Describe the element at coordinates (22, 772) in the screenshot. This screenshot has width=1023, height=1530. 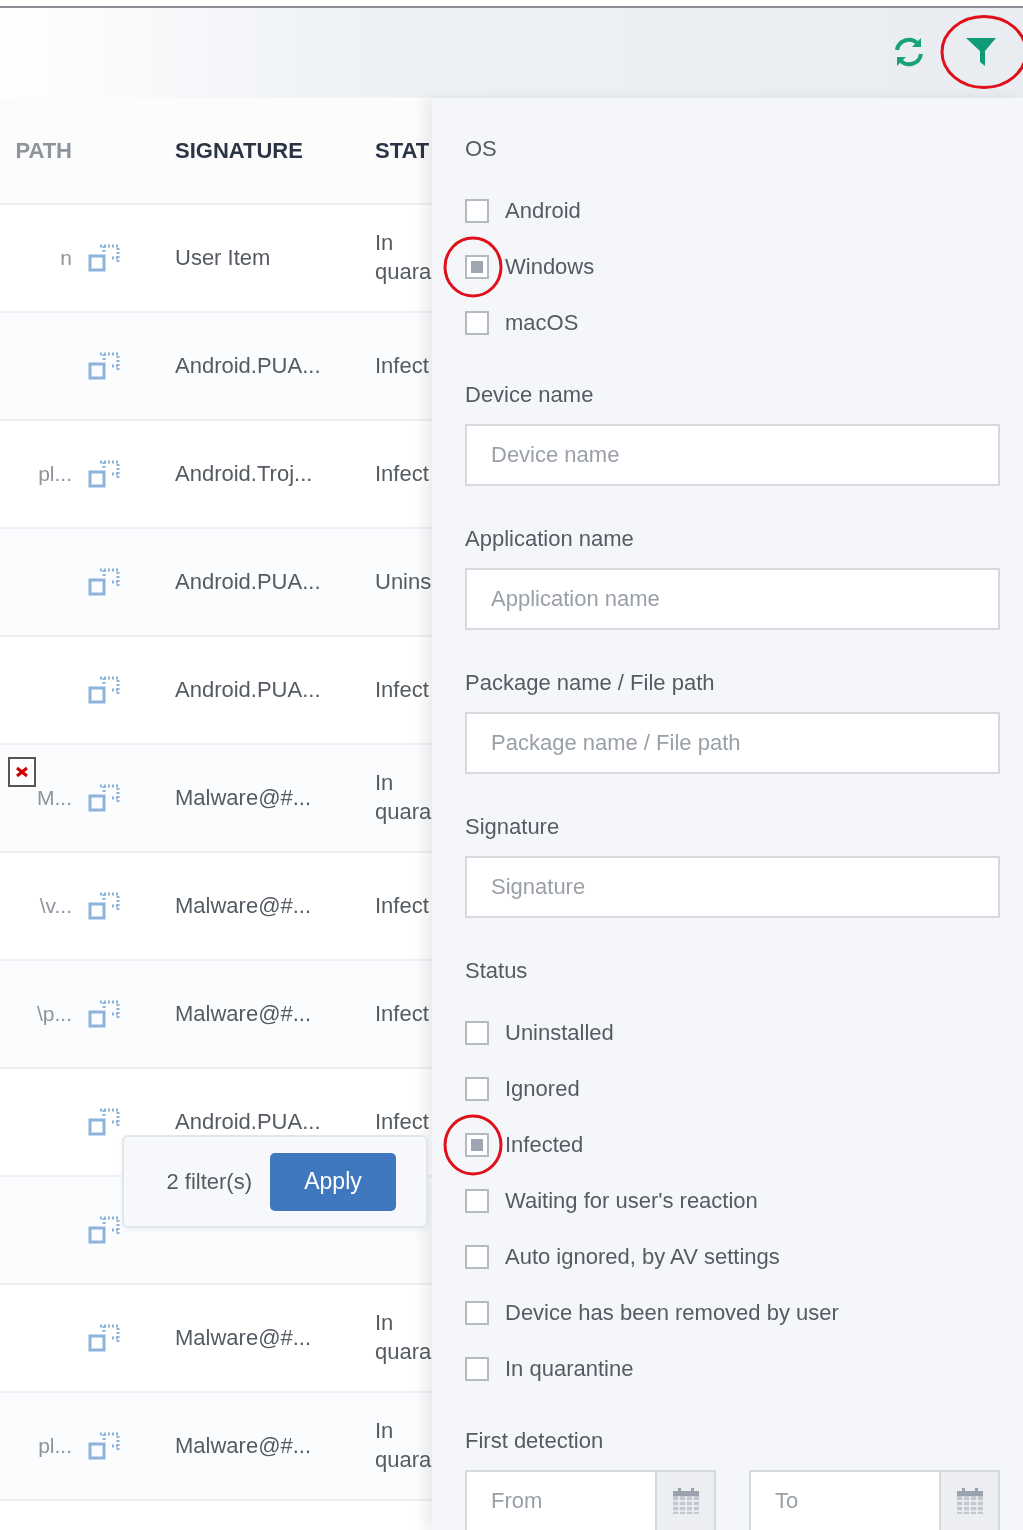
I see `broken-image-icon` at that location.